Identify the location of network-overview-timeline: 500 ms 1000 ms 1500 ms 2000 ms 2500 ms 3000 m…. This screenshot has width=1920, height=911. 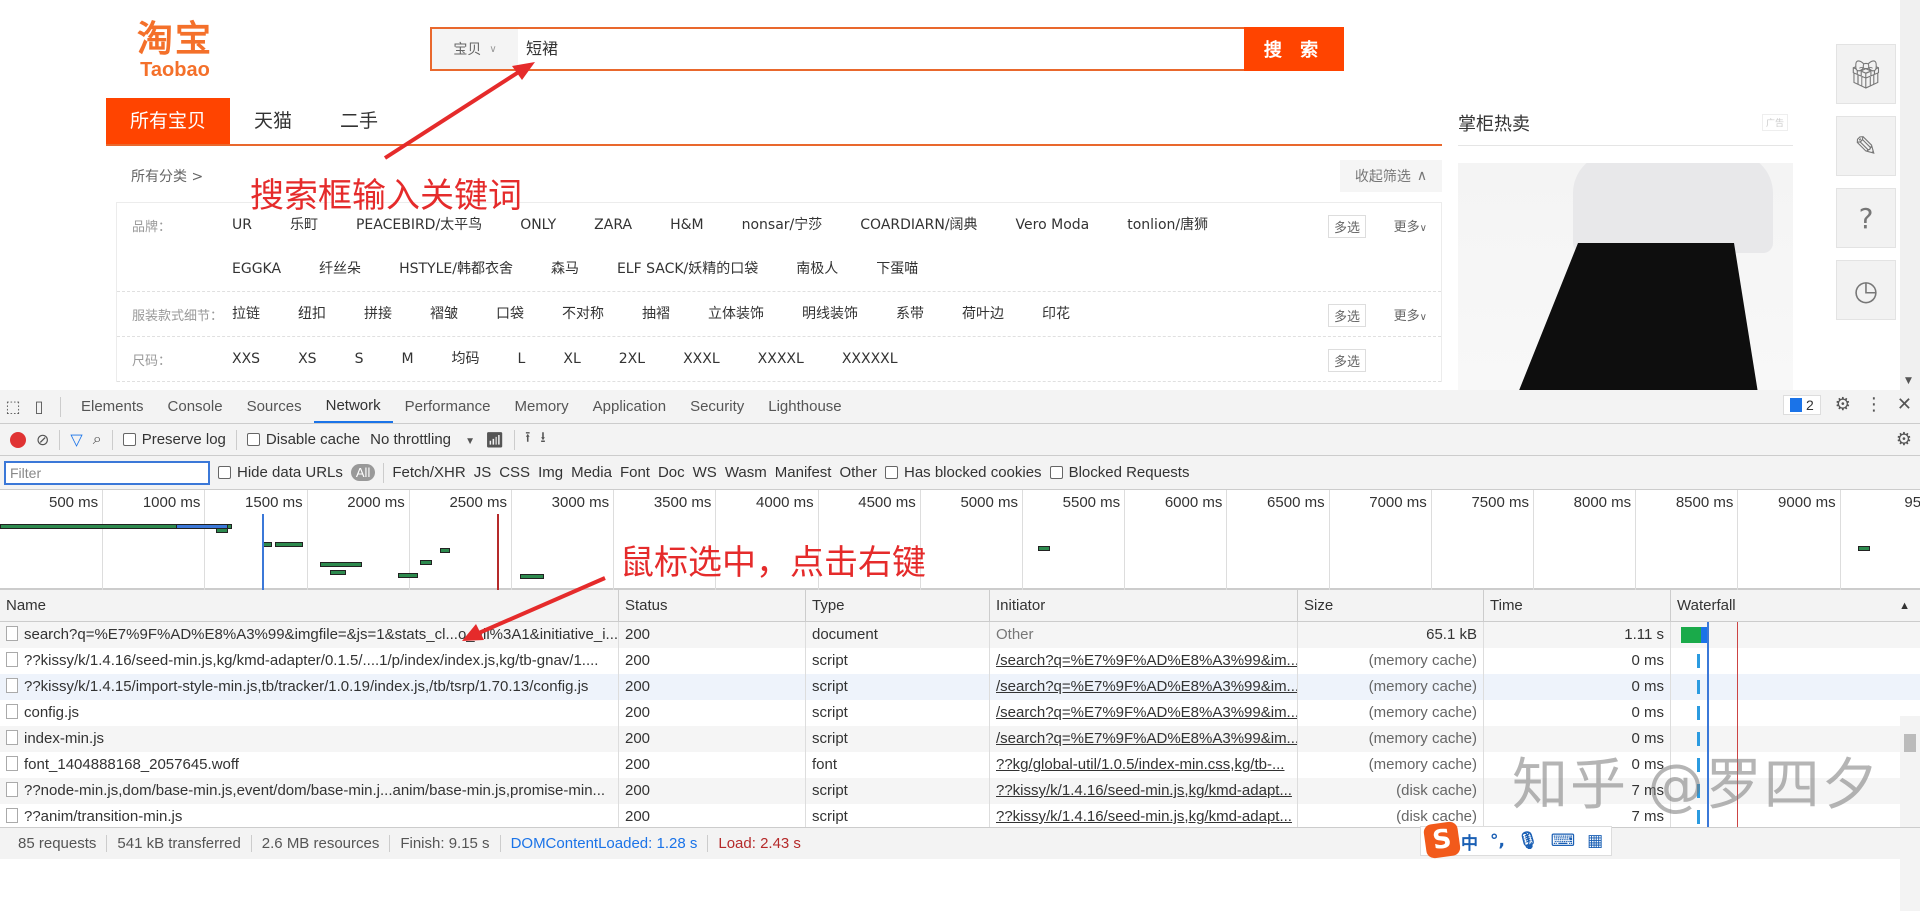
(960, 540).